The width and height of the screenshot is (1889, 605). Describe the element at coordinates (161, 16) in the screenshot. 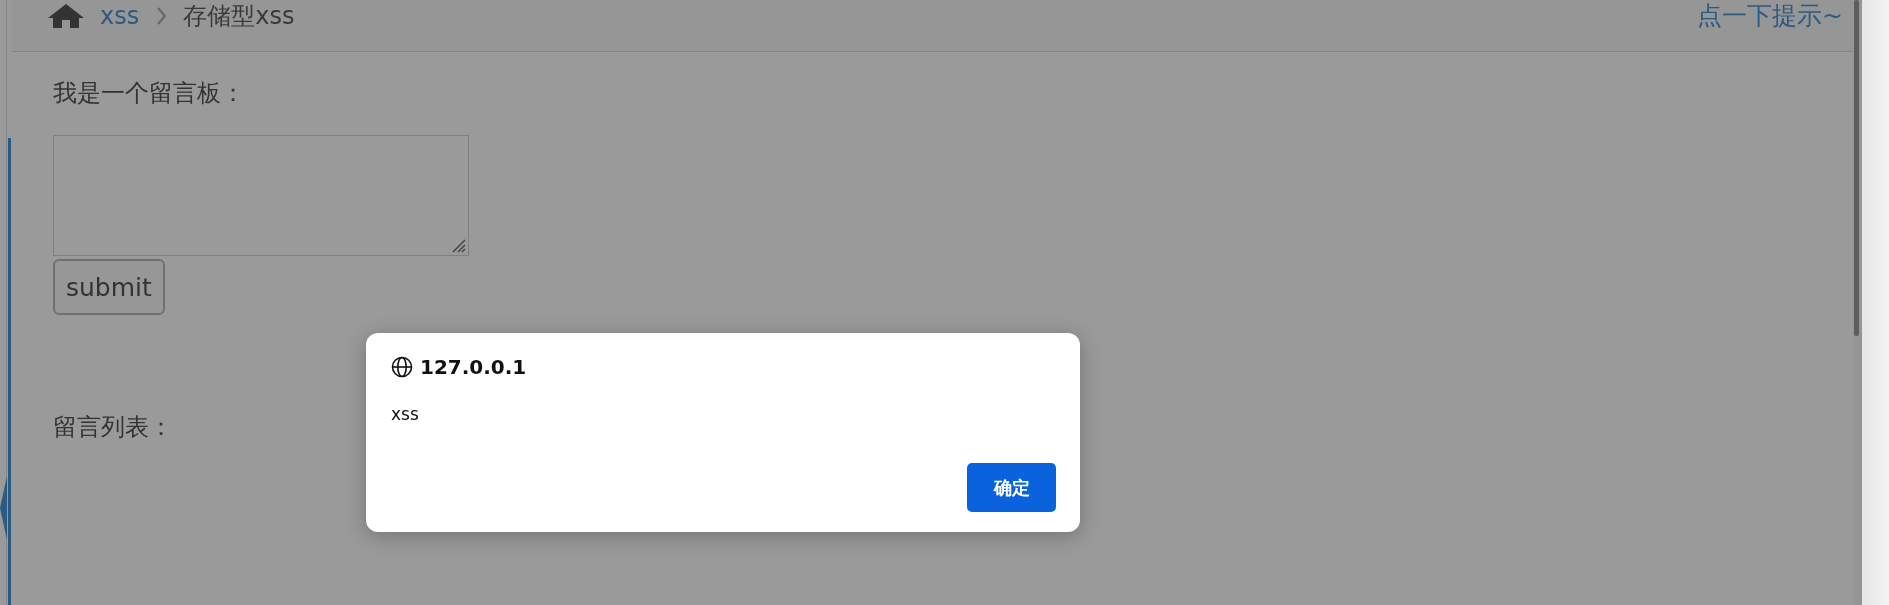

I see `chevron-icon` at that location.